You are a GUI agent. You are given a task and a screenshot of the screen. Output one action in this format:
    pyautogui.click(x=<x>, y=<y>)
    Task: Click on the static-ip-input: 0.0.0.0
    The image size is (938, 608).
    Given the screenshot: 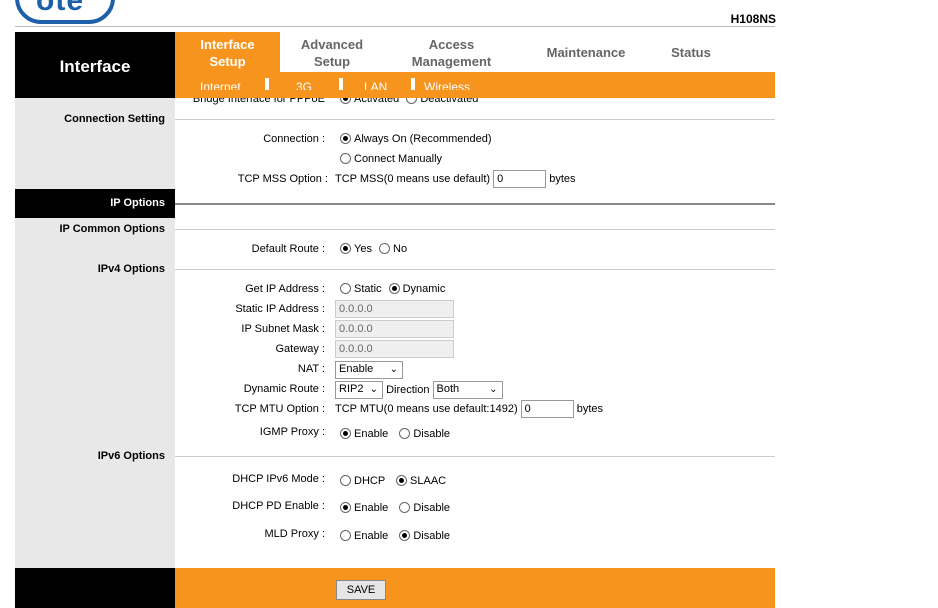 What is the action you would take?
    pyautogui.click(x=394, y=309)
    